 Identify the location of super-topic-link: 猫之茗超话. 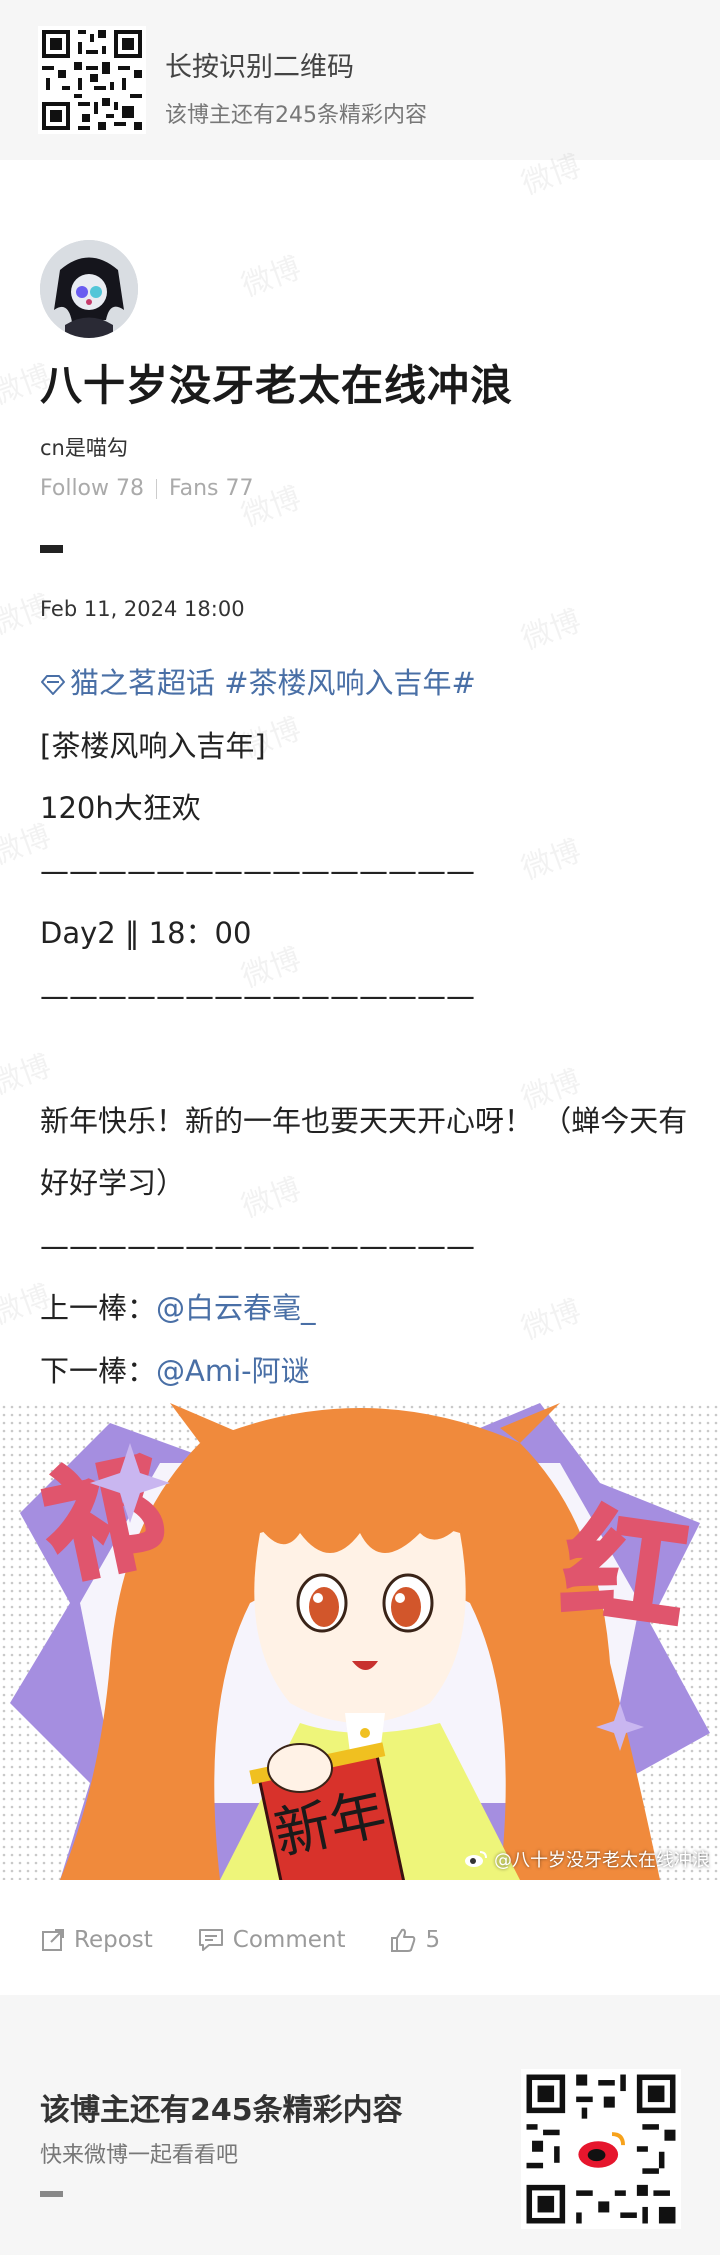
(127, 683).